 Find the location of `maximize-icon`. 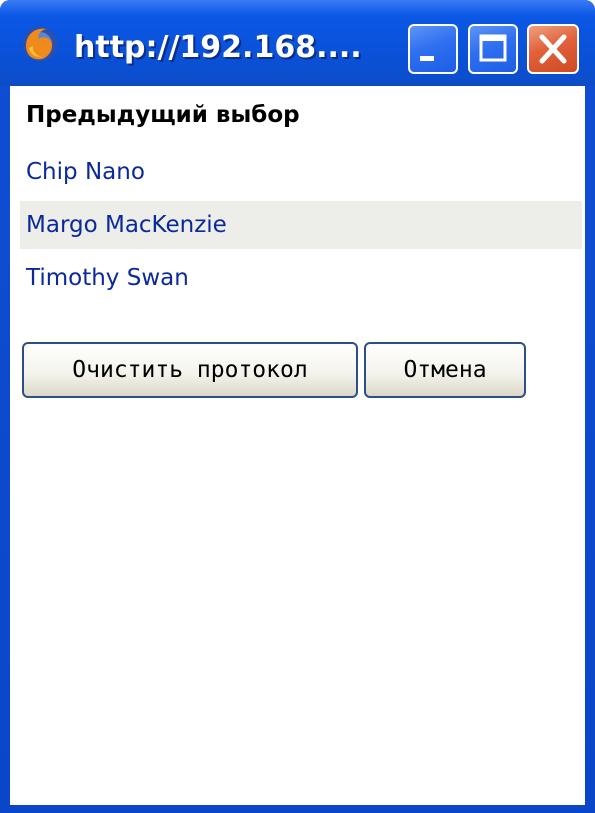

maximize-icon is located at coordinates (493, 48).